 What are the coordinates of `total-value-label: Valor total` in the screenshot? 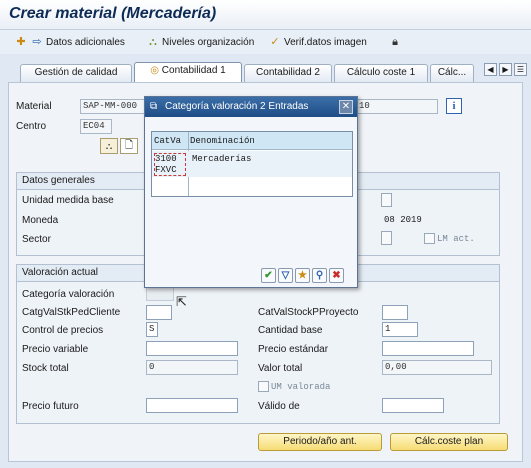 It's located at (280, 368).